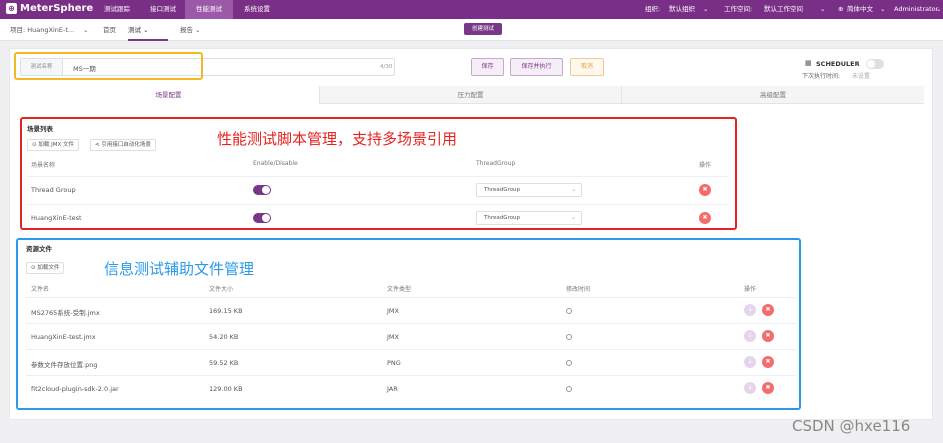  I want to click on annotation-box-yellow, so click(108, 66).